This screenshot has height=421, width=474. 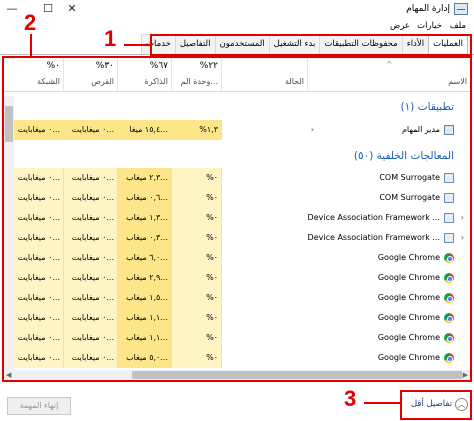 What do you see at coordinates (30, 22) in the screenshot?
I see `annotation-number-2: 2` at bounding box center [30, 22].